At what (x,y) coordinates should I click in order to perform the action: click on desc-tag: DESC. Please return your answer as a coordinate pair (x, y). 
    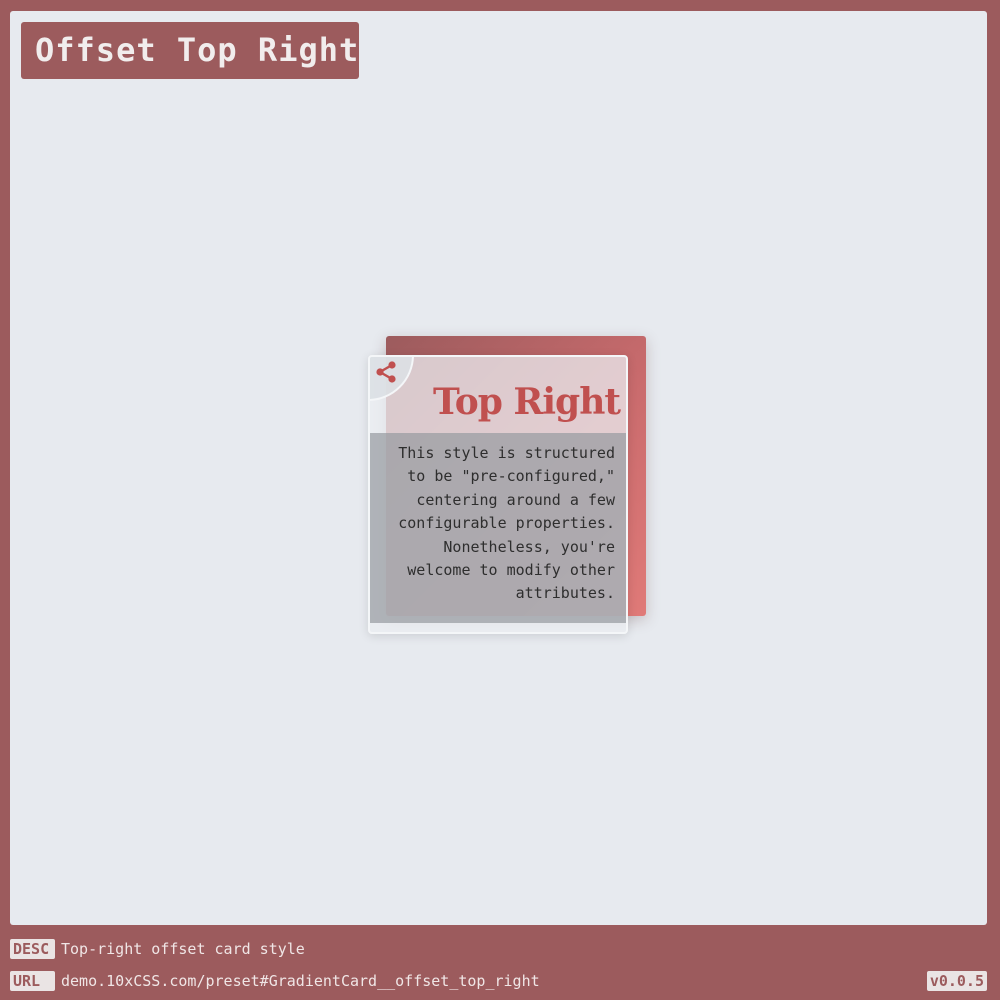
    Looking at the image, I should click on (32, 949).